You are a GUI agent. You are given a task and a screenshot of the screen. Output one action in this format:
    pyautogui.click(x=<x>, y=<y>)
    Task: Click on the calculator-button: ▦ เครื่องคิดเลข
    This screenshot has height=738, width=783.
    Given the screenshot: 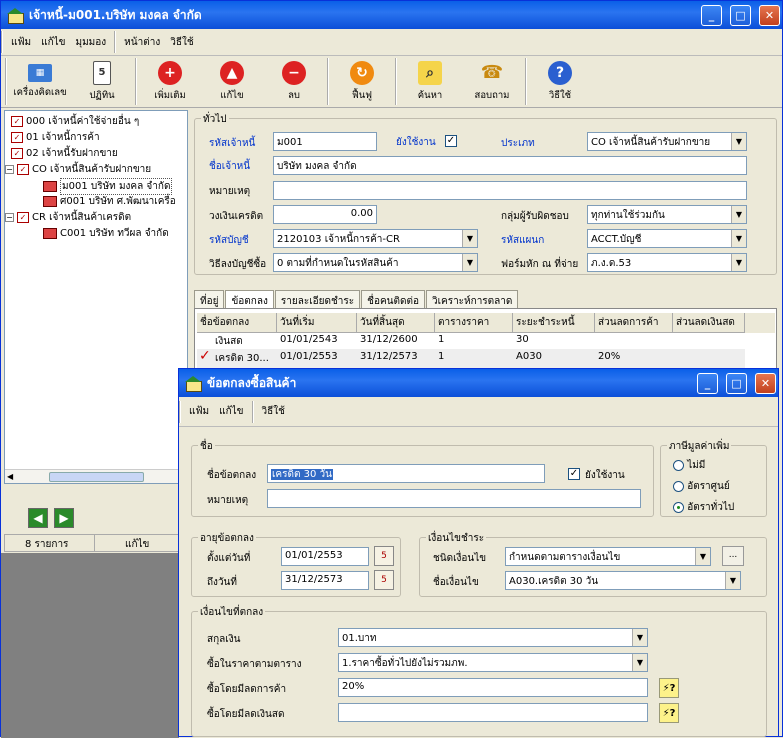 What is the action you would take?
    pyautogui.click(x=40, y=81)
    